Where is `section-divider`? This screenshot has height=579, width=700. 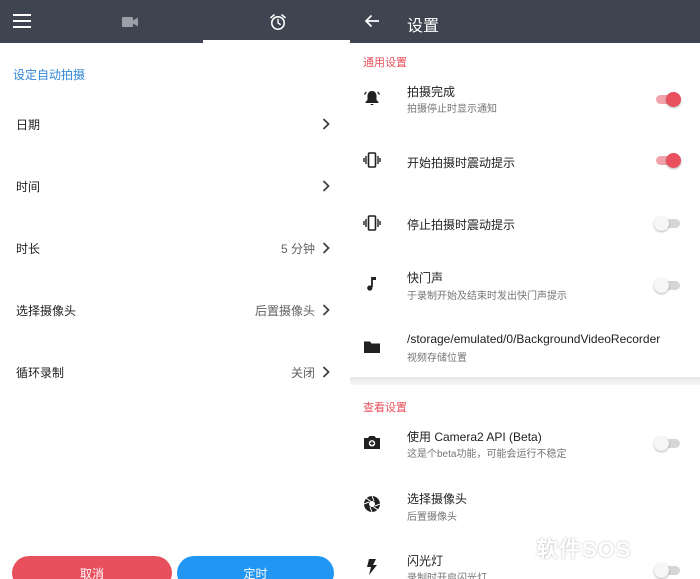
section-divider is located at coordinates (525, 381).